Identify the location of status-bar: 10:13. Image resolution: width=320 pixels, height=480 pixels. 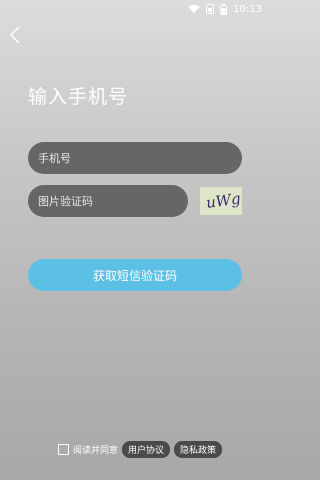
(135, 9).